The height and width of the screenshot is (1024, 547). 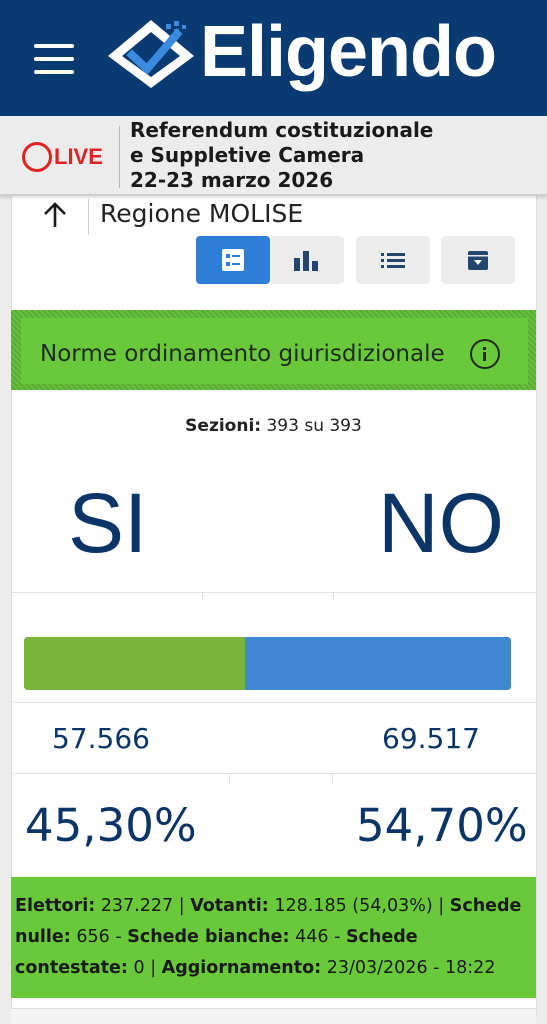 I want to click on stat-label: Elettori:, so click(x=55, y=906).